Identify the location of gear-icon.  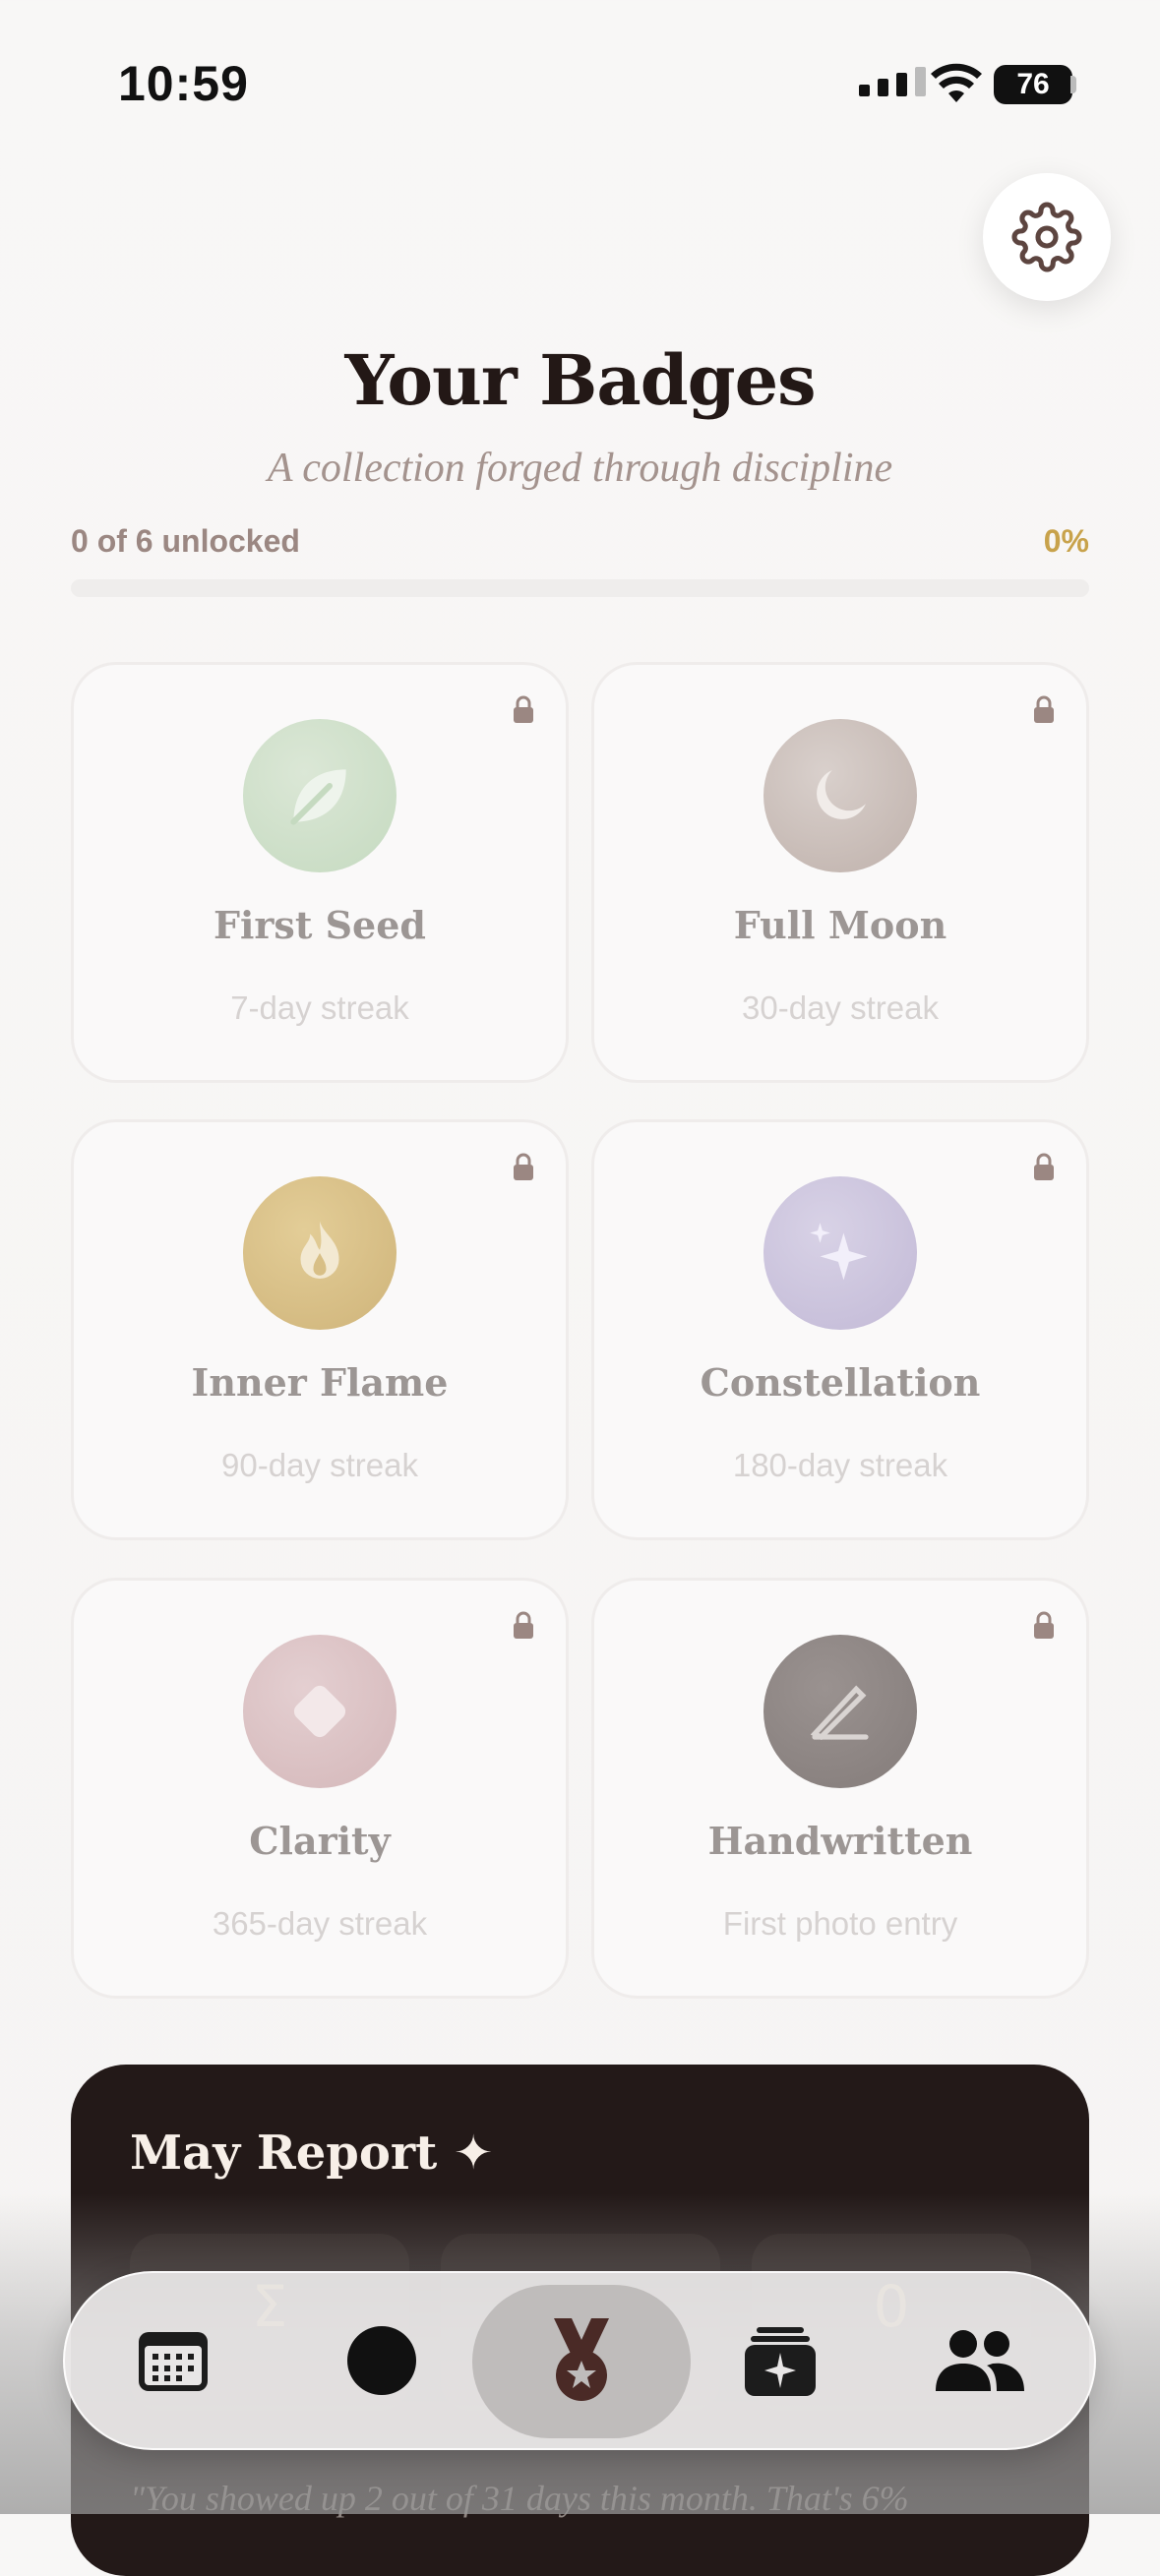
(1046, 237).